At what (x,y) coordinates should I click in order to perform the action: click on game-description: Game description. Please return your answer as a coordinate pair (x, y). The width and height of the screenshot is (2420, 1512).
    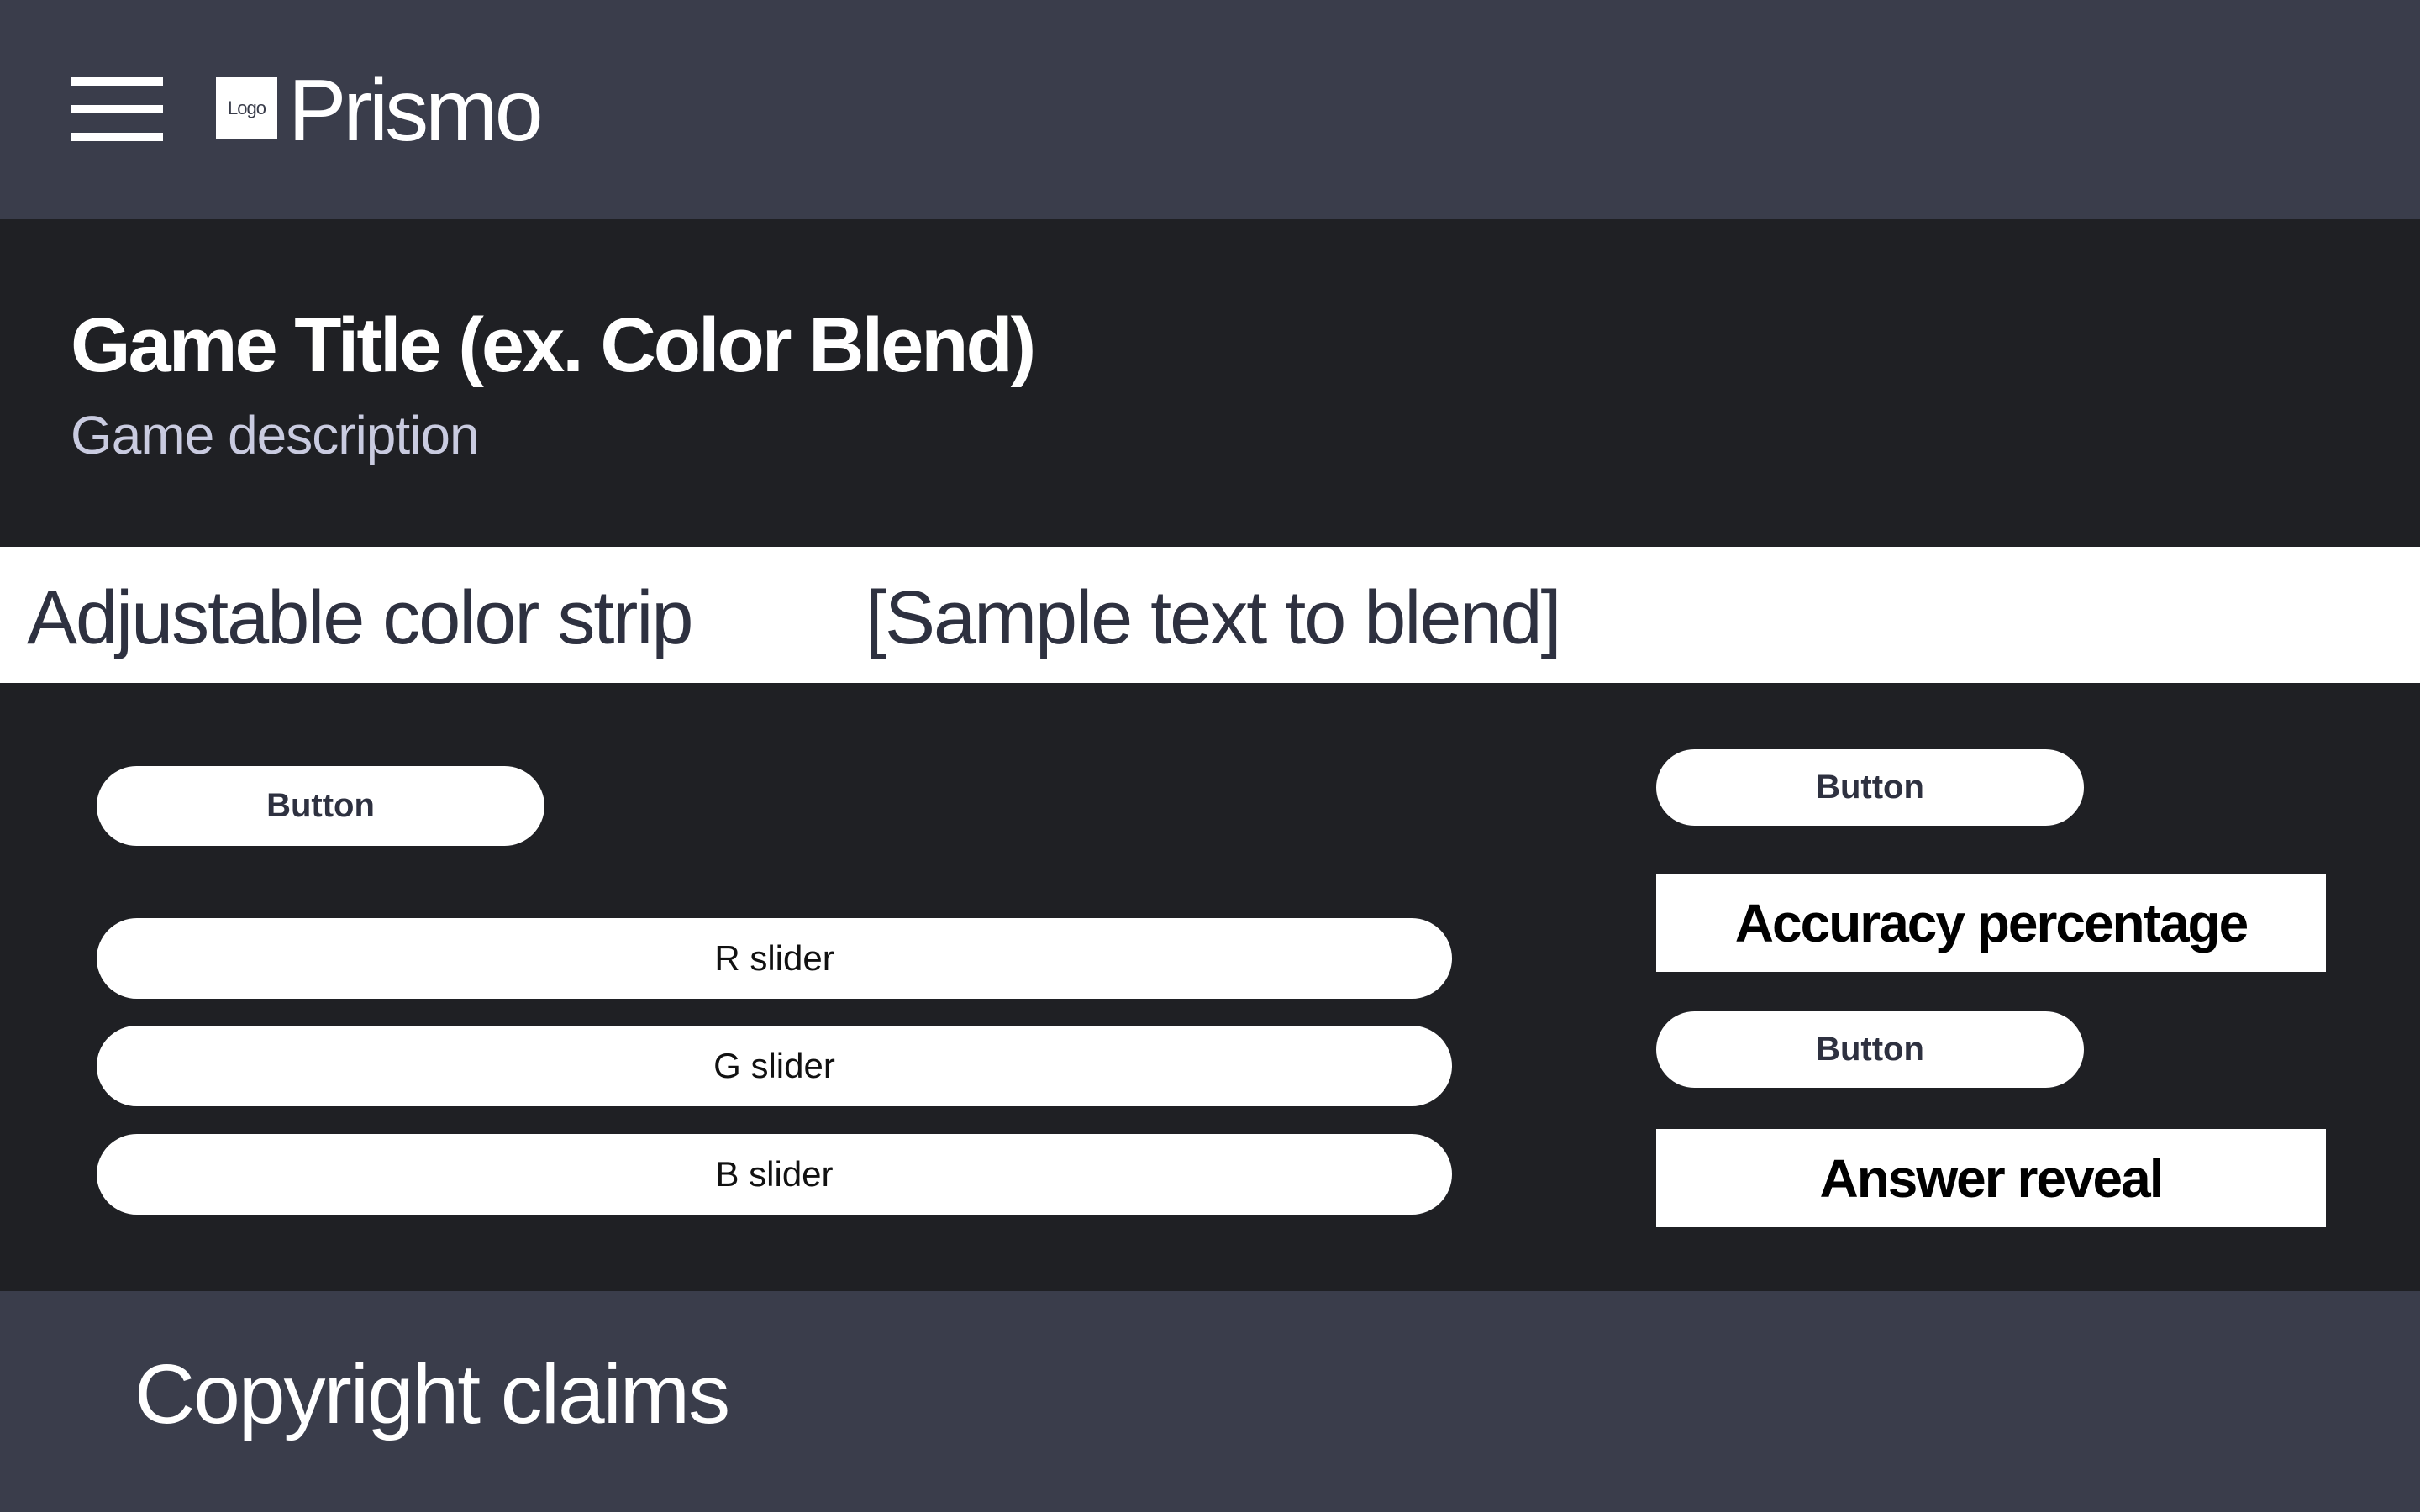
    Looking at the image, I should click on (276, 435).